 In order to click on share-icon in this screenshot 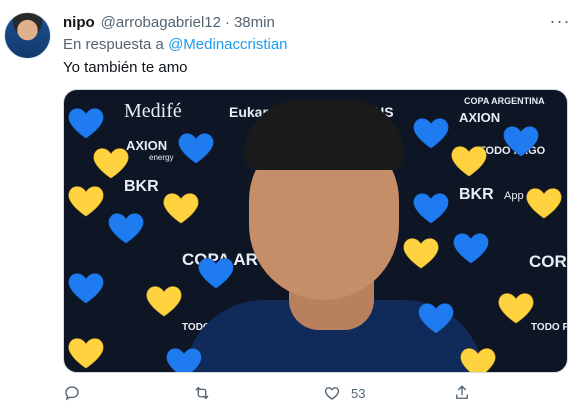, I will do `click(462, 392)`.